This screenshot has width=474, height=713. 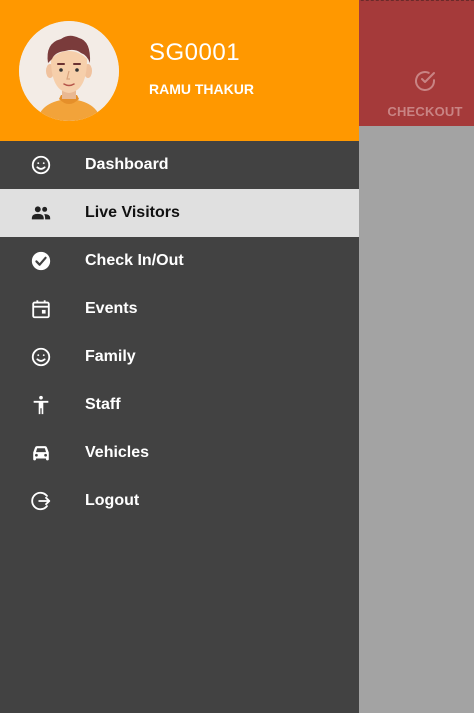 What do you see at coordinates (41, 501) in the screenshot?
I see `logout-icon` at bounding box center [41, 501].